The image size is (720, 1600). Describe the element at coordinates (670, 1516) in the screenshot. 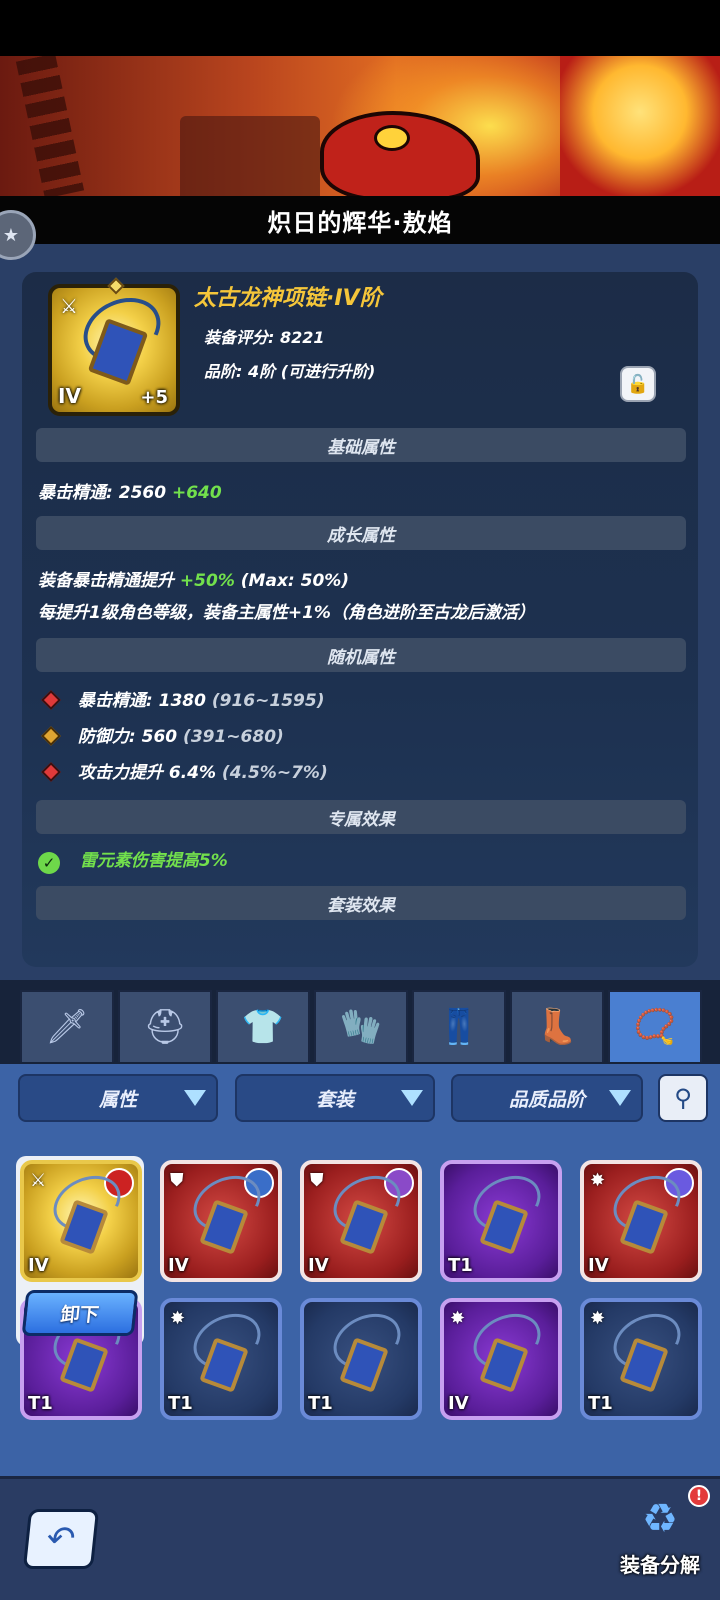

I see `recycle-icon: ♻ !` at that location.